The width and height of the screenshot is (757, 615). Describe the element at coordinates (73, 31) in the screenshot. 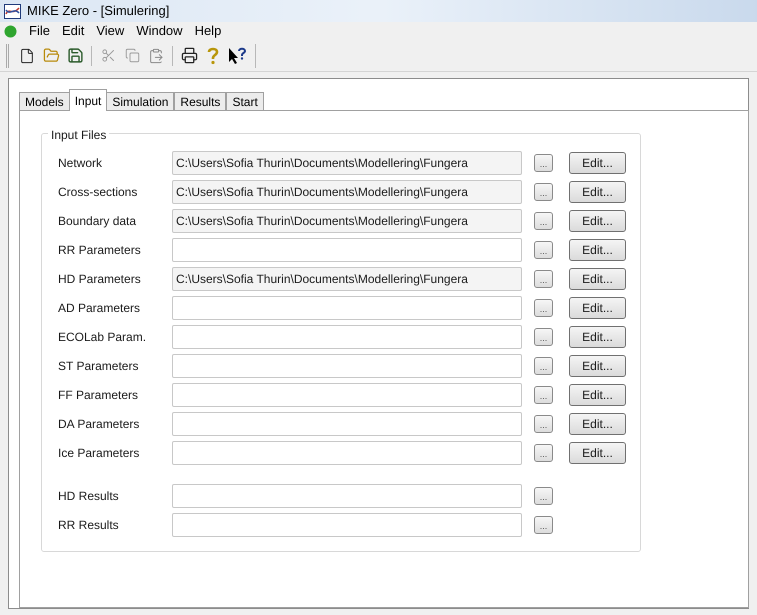

I see `menu-item: Edit` at that location.